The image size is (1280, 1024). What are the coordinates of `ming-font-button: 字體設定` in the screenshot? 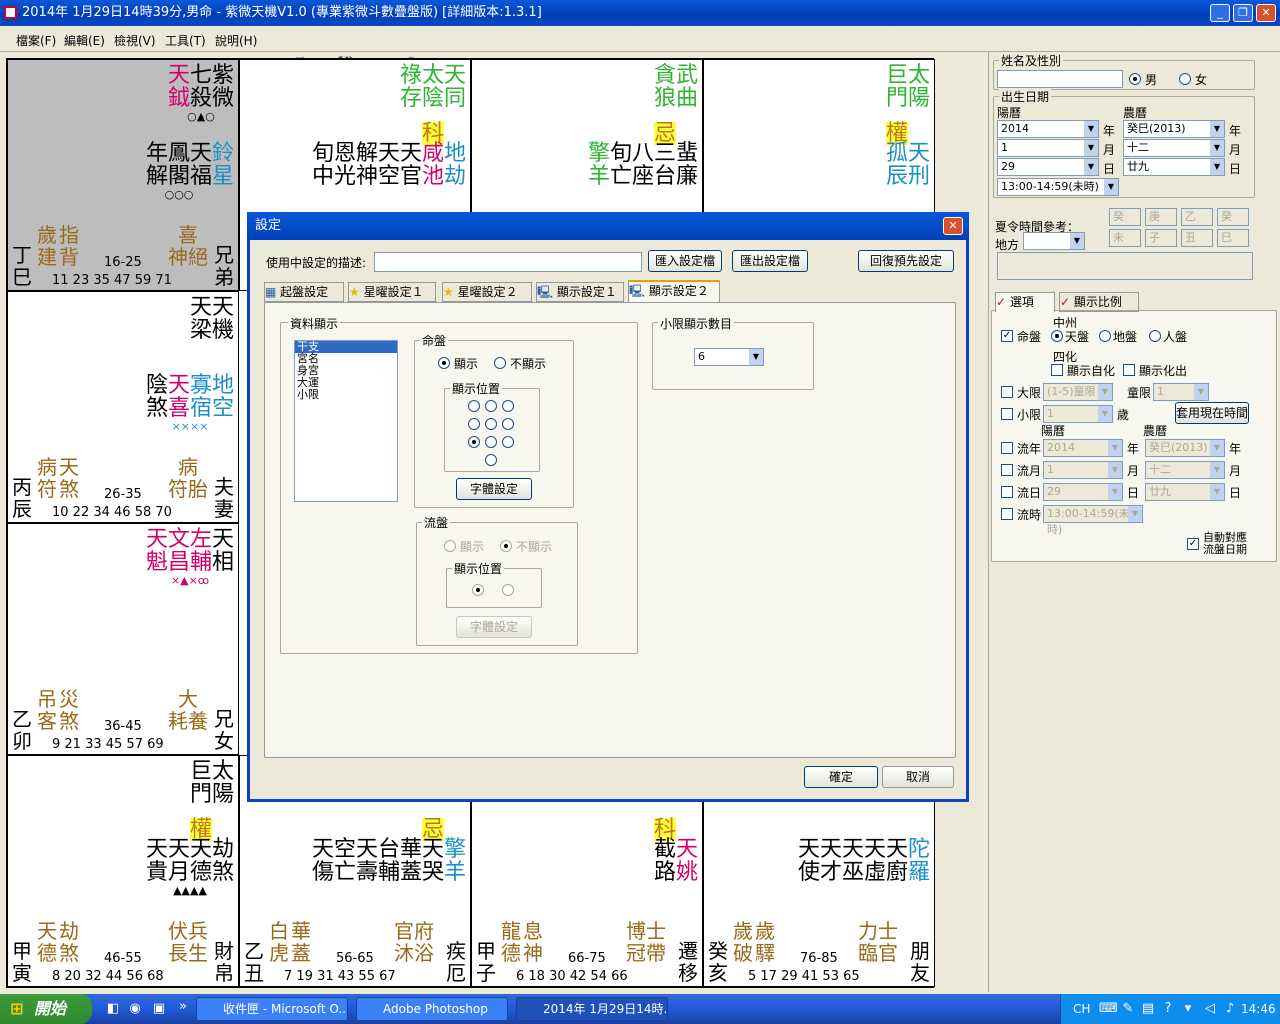 It's located at (494, 489).